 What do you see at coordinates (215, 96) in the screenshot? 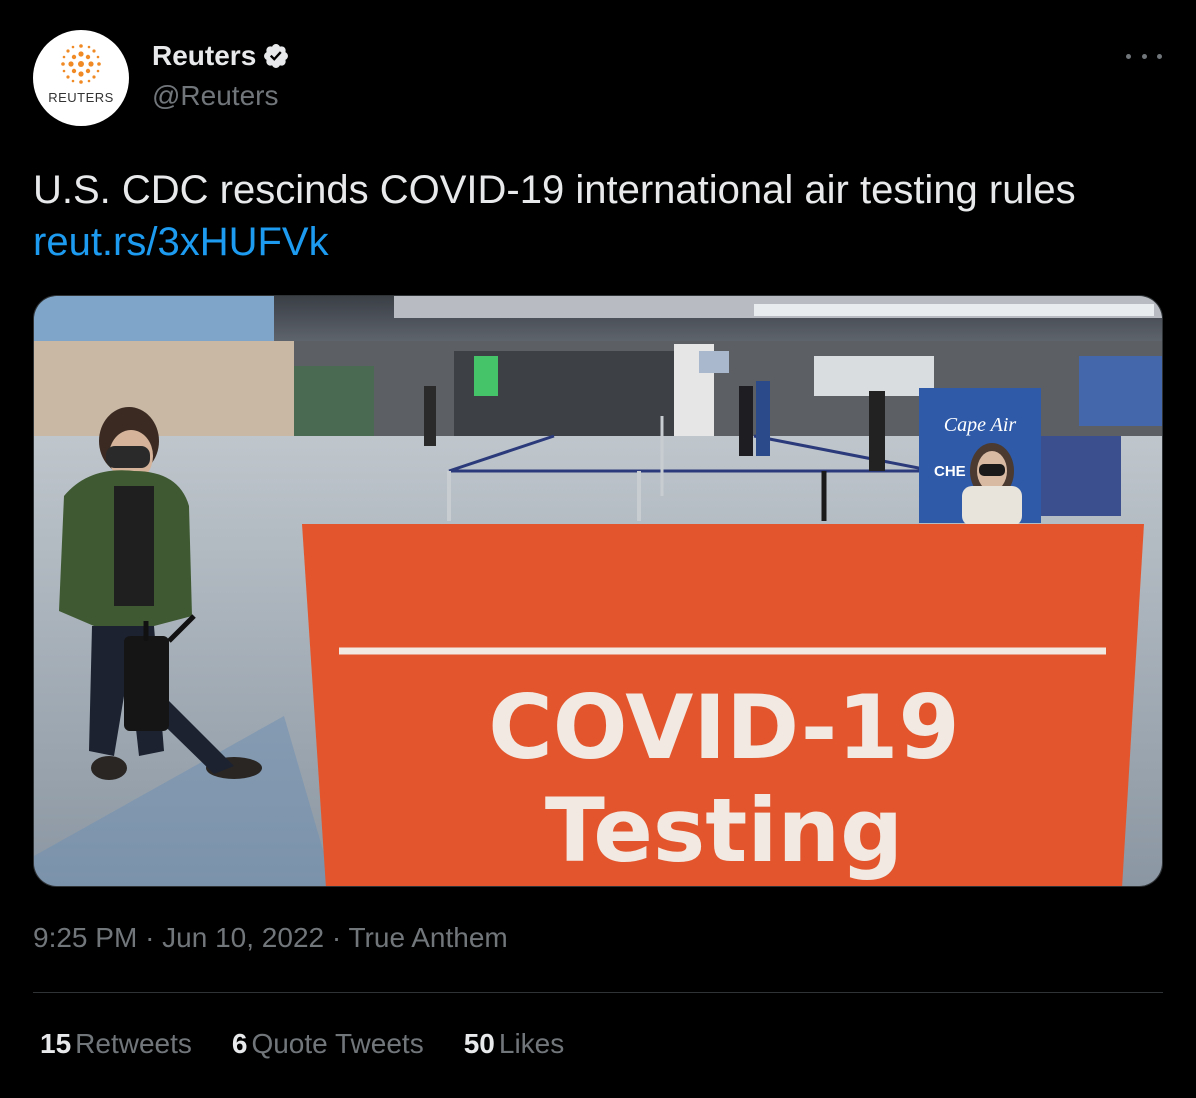
I see `author-handle: @Reuters` at bounding box center [215, 96].